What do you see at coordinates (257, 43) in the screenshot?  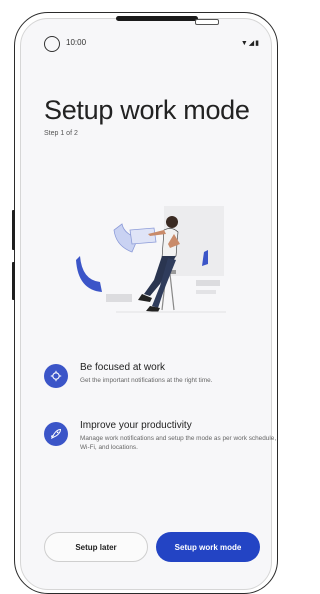 I see `battery-icon: ▮` at bounding box center [257, 43].